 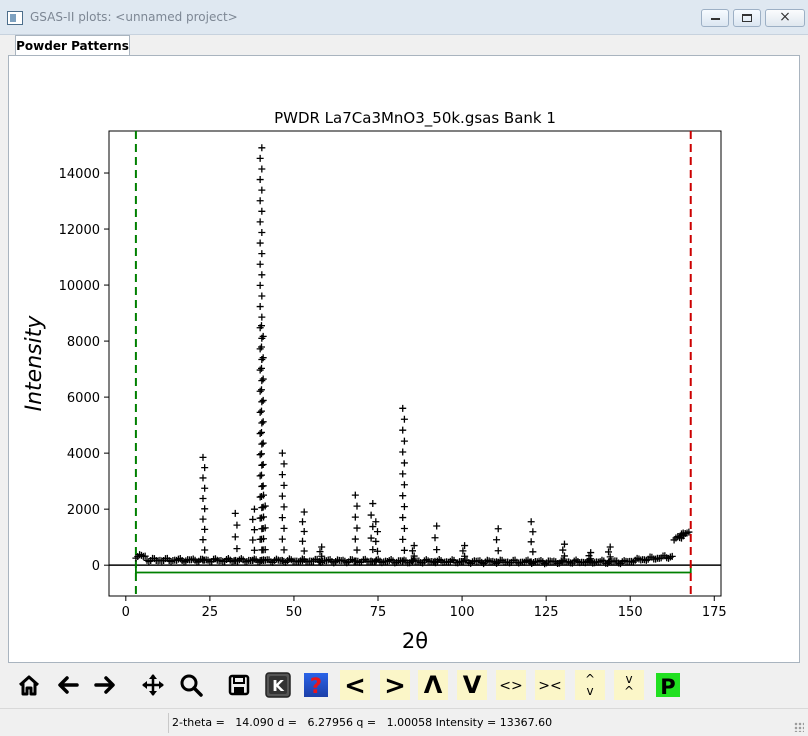 I want to click on y-tick-label: 8000, so click(x=83, y=342).